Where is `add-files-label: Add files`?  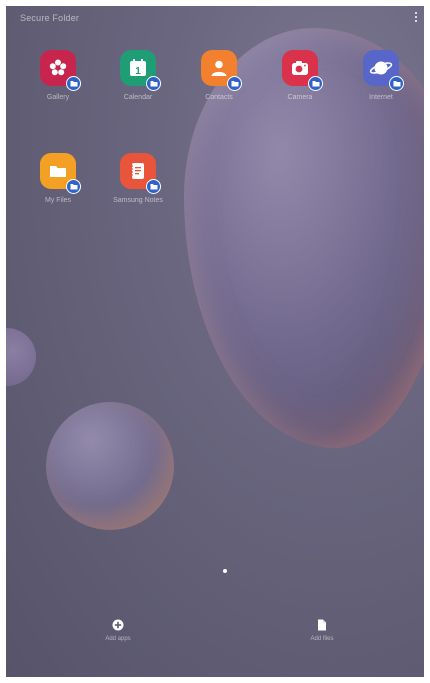
add-files-label: Add files is located at coordinates (322, 639).